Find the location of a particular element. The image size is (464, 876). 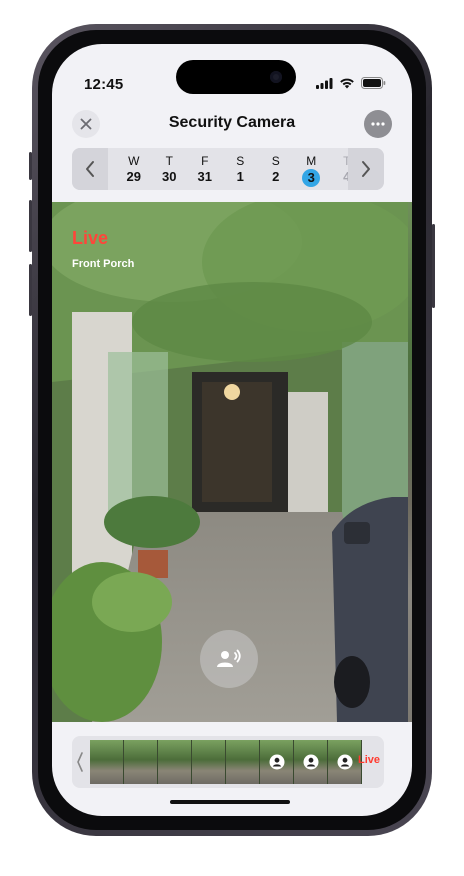

intercom-icon is located at coordinates (229, 658).